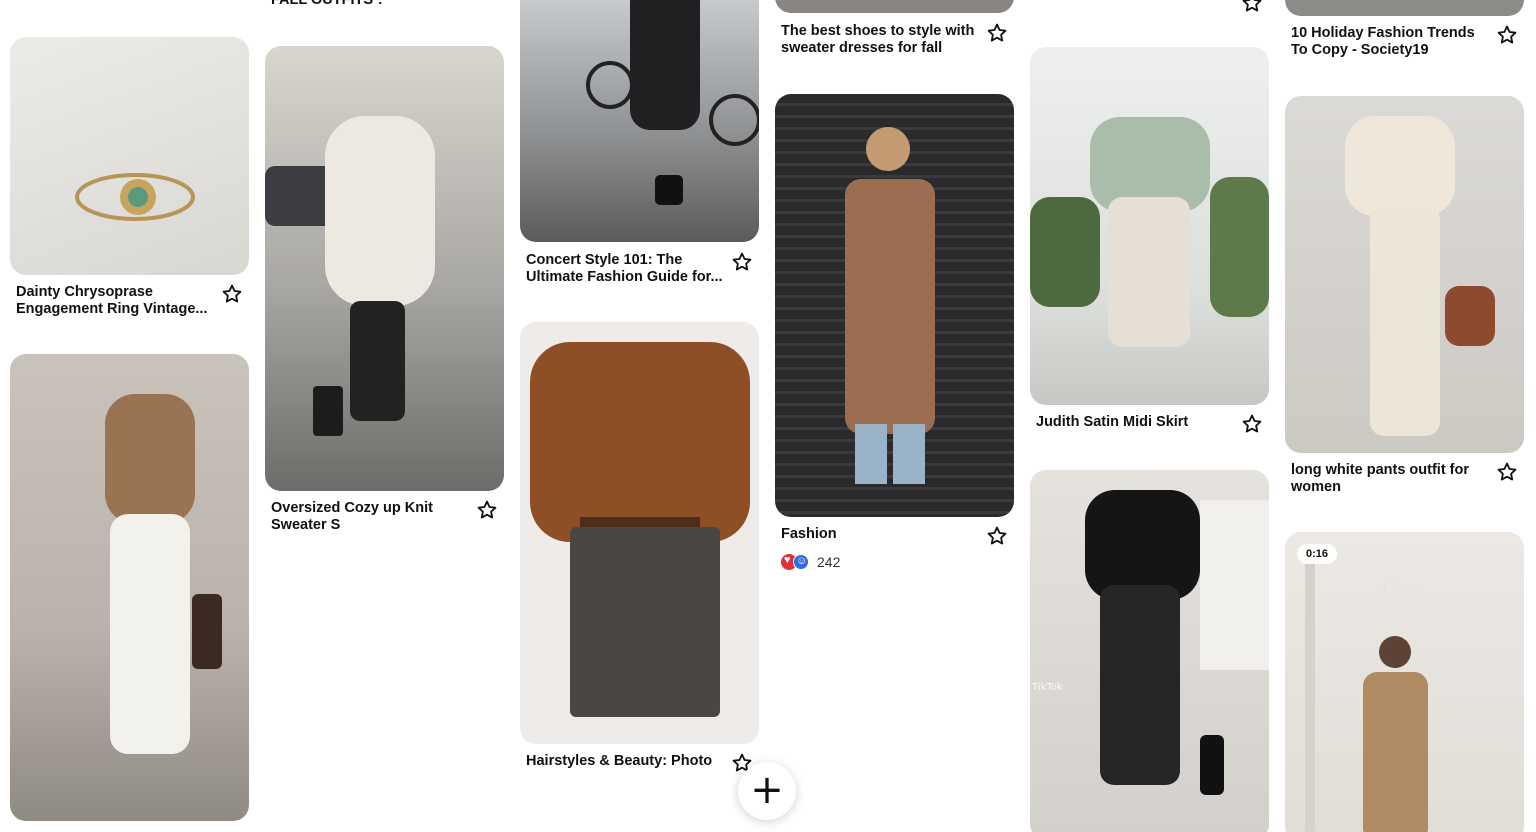 This screenshot has width=1536, height=832. What do you see at coordinates (135, 197) in the screenshot?
I see `ring-illustration` at bounding box center [135, 197].